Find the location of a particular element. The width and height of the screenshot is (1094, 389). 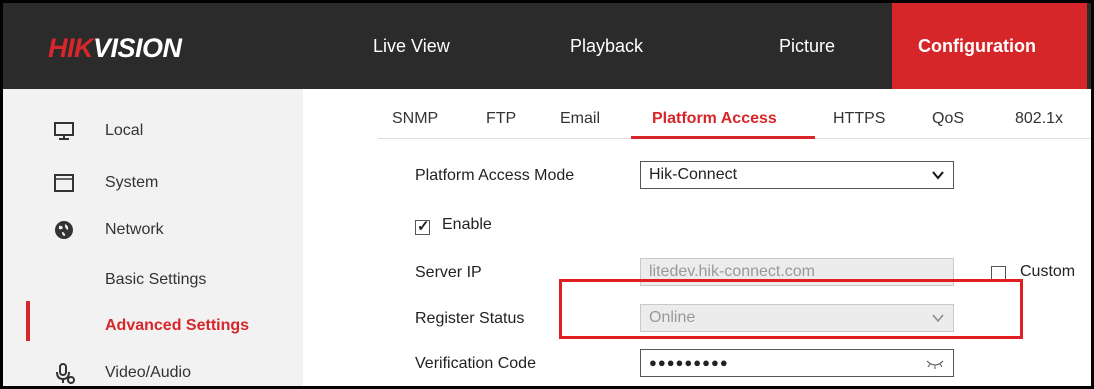

tab-snmp: SNMP is located at coordinates (415, 119).